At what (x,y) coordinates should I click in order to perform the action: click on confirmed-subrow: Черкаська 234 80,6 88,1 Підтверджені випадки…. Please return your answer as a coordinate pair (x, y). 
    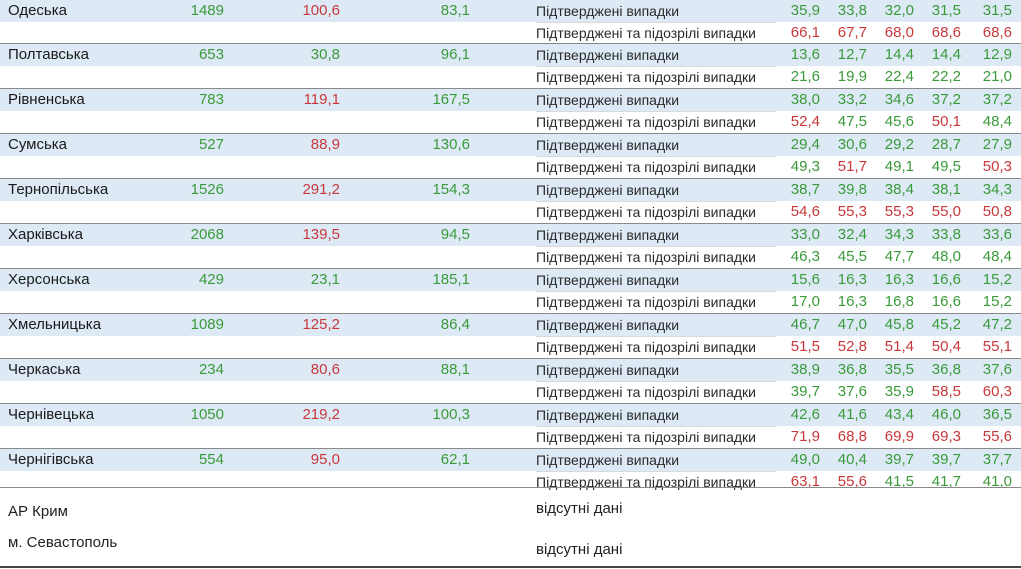
    Looking at the image, I should click on (510, 370).